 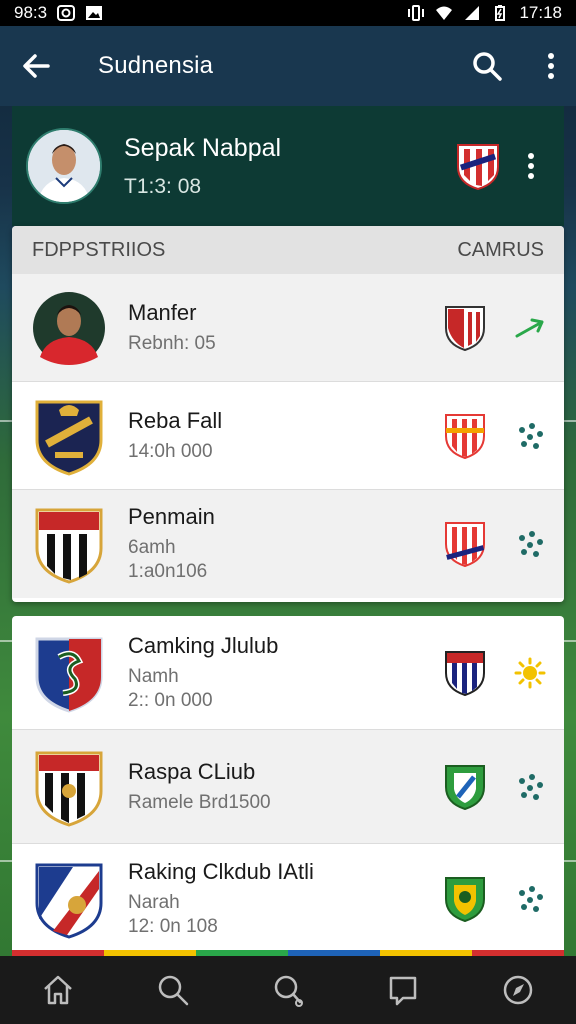 I want to click on list-item: Raspa CLiub Ramele Brd1500, so click(x=288, y=787).